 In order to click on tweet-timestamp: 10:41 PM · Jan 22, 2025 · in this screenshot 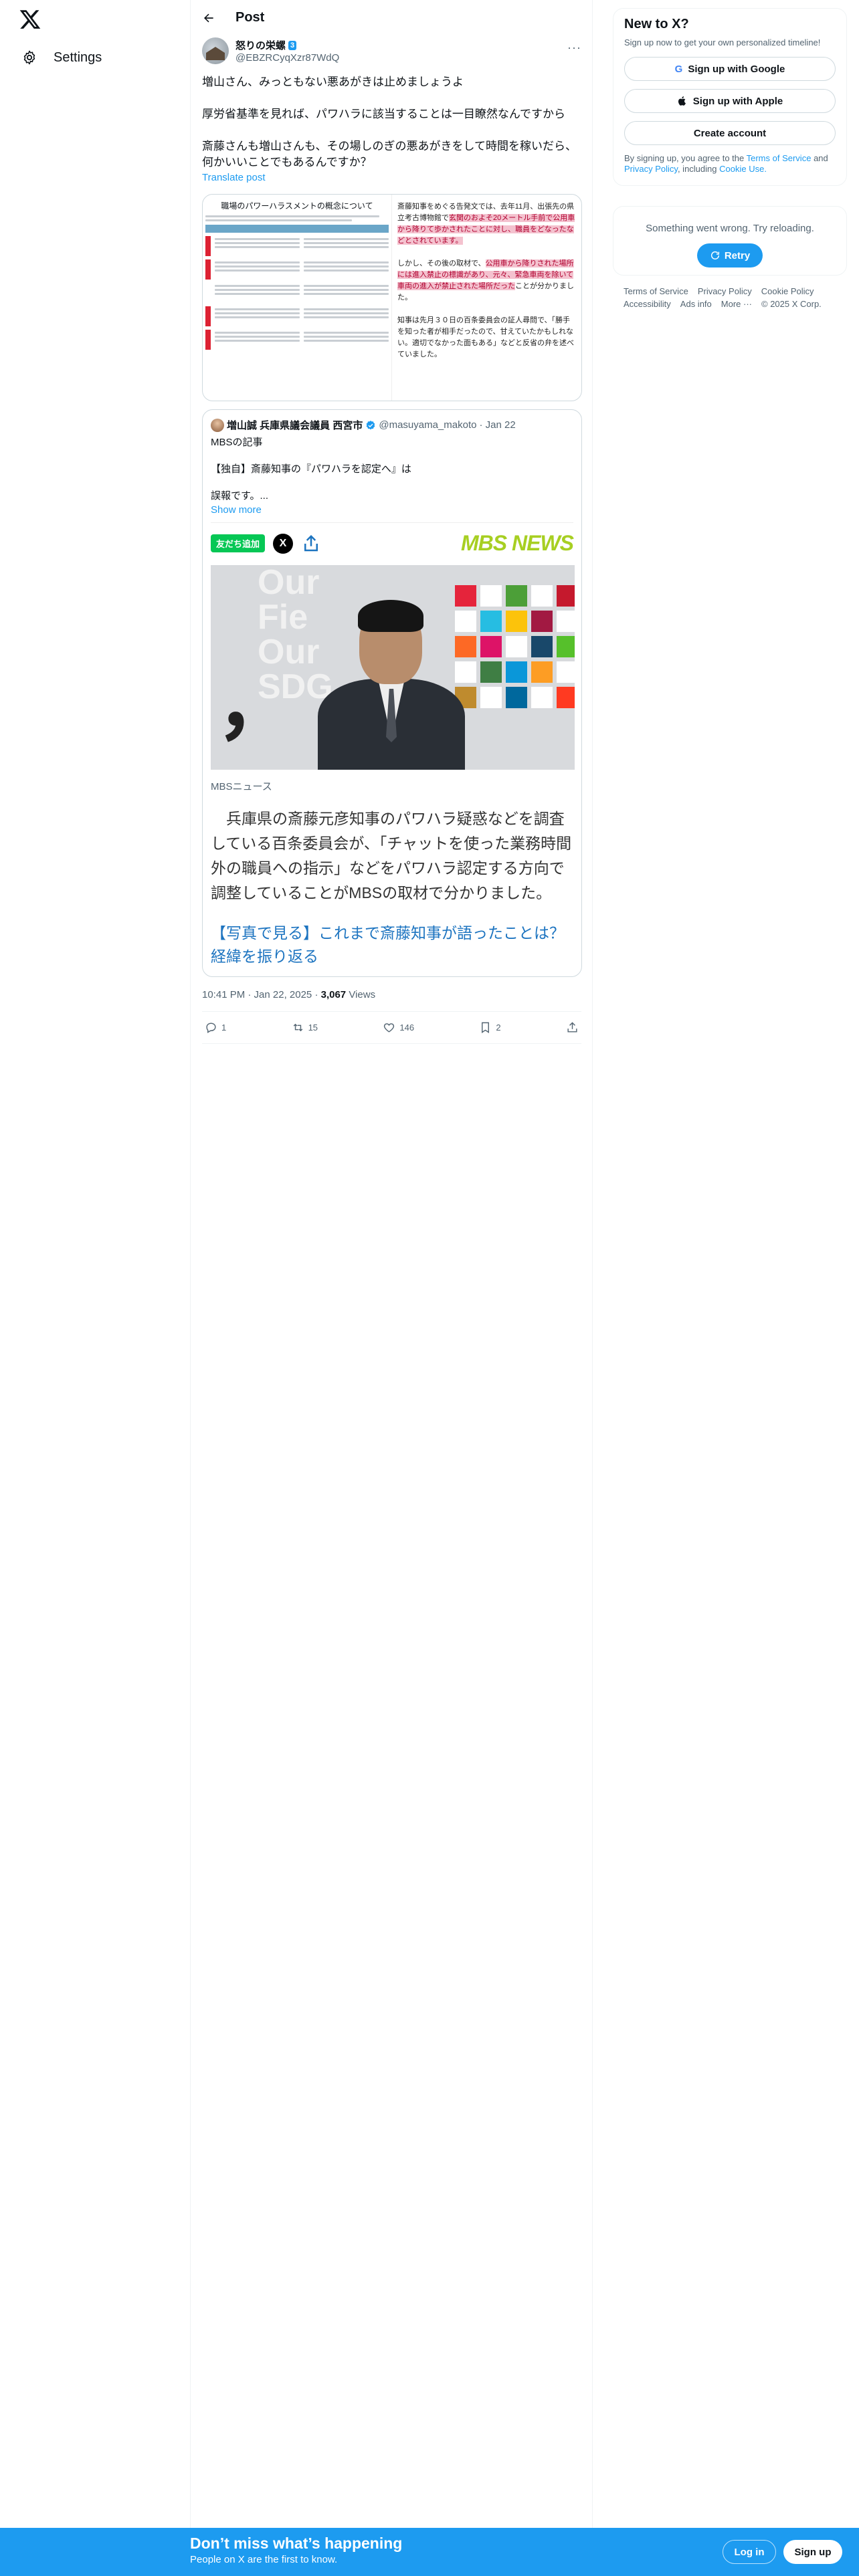, I will do `click(260, 994)`.